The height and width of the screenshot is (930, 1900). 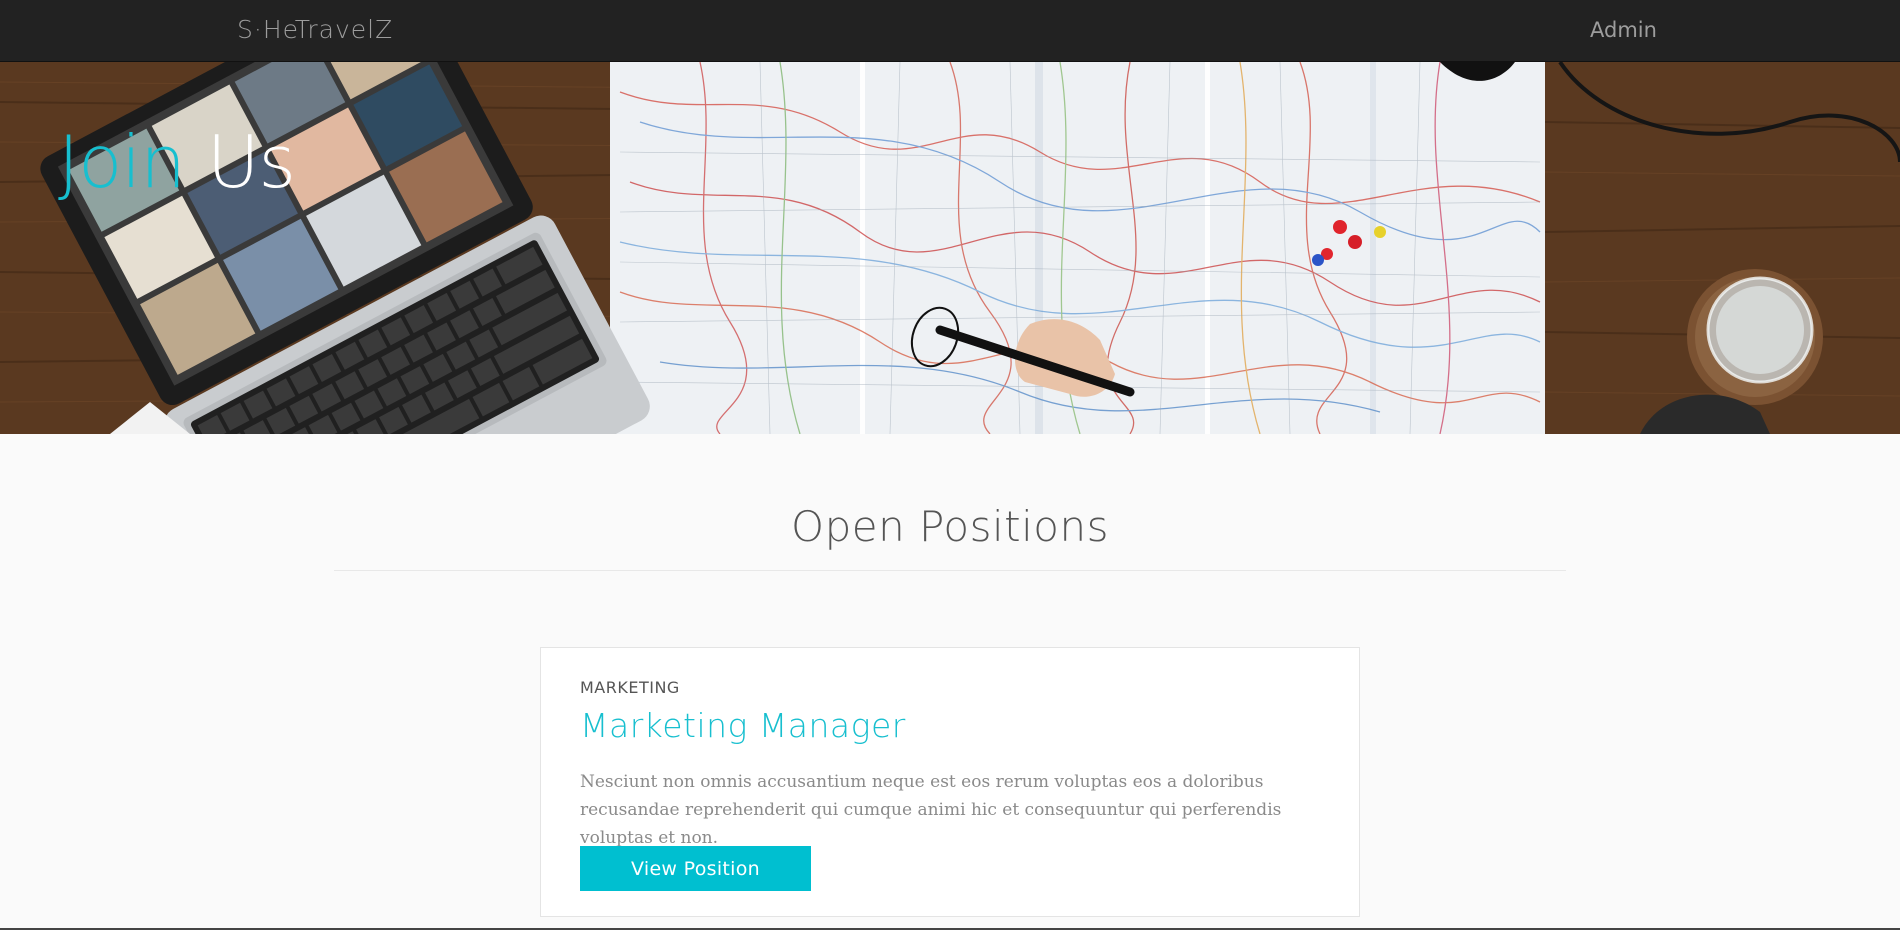 I want to click on hero-title-word-join: Join, so click(x=122, y=162).